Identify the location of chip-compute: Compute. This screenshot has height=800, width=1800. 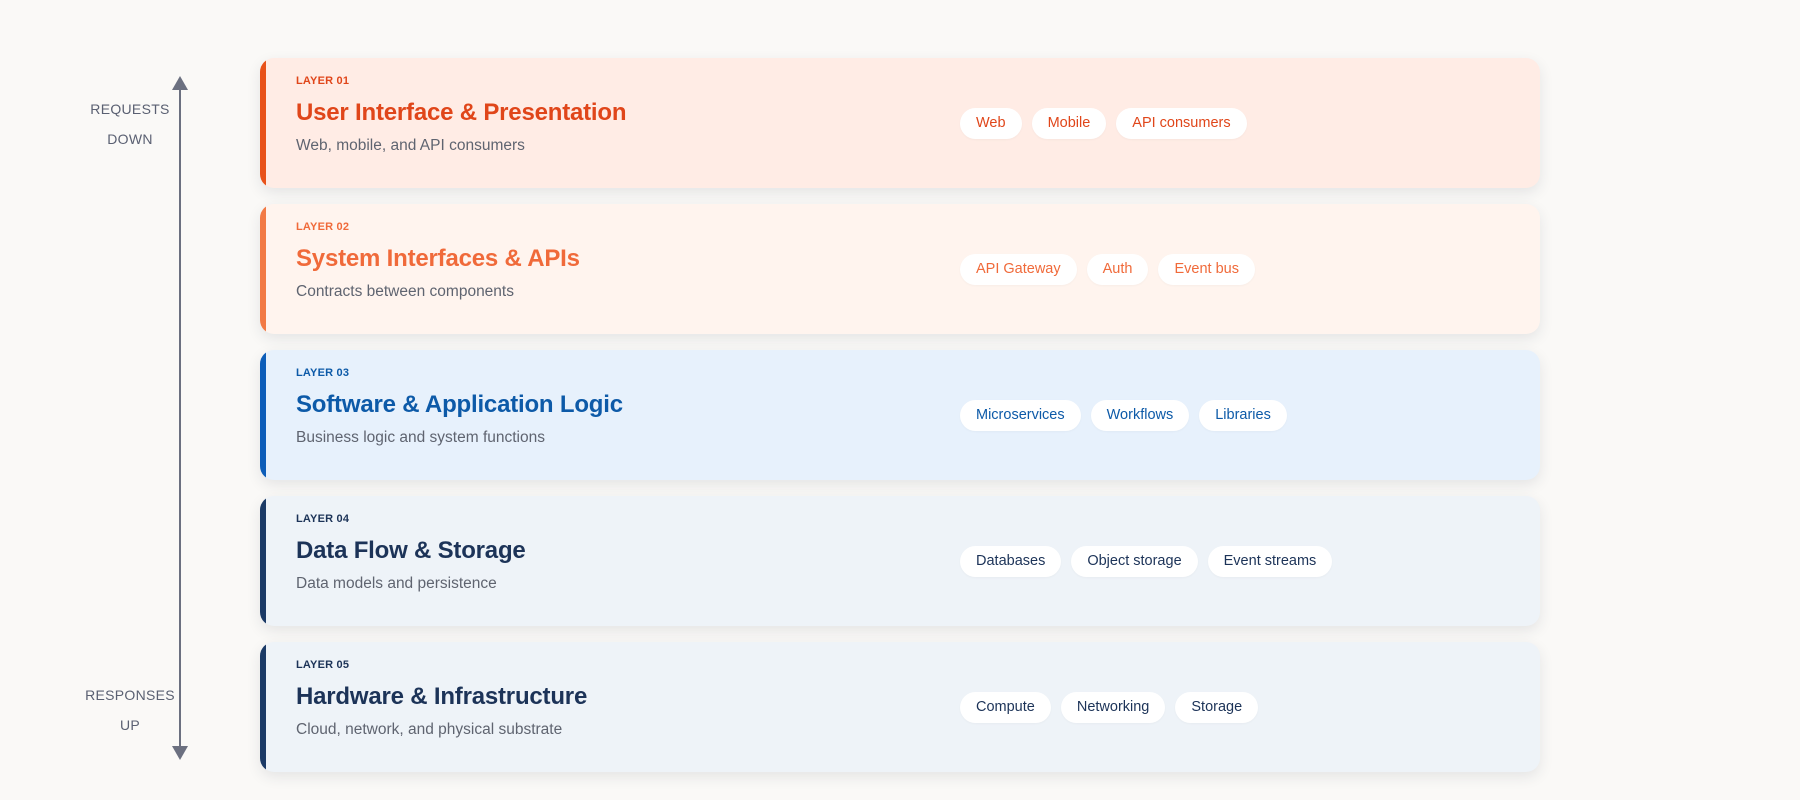
(1005, 707).